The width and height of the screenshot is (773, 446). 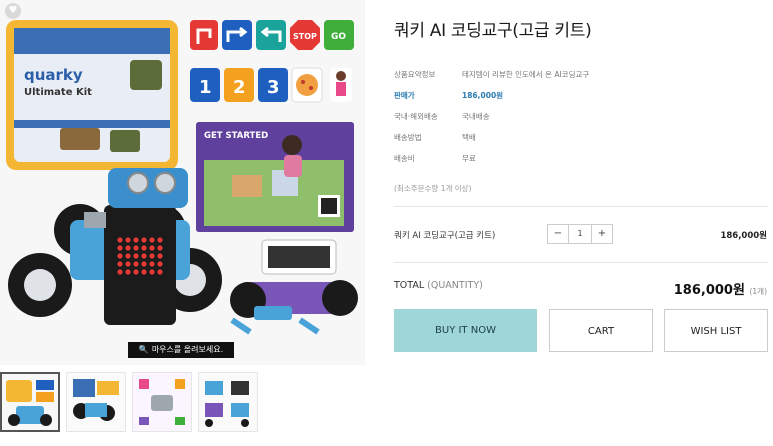 I want to click on info-label-shipping-region: 국내·해외배송, so click(x=416, y=116).